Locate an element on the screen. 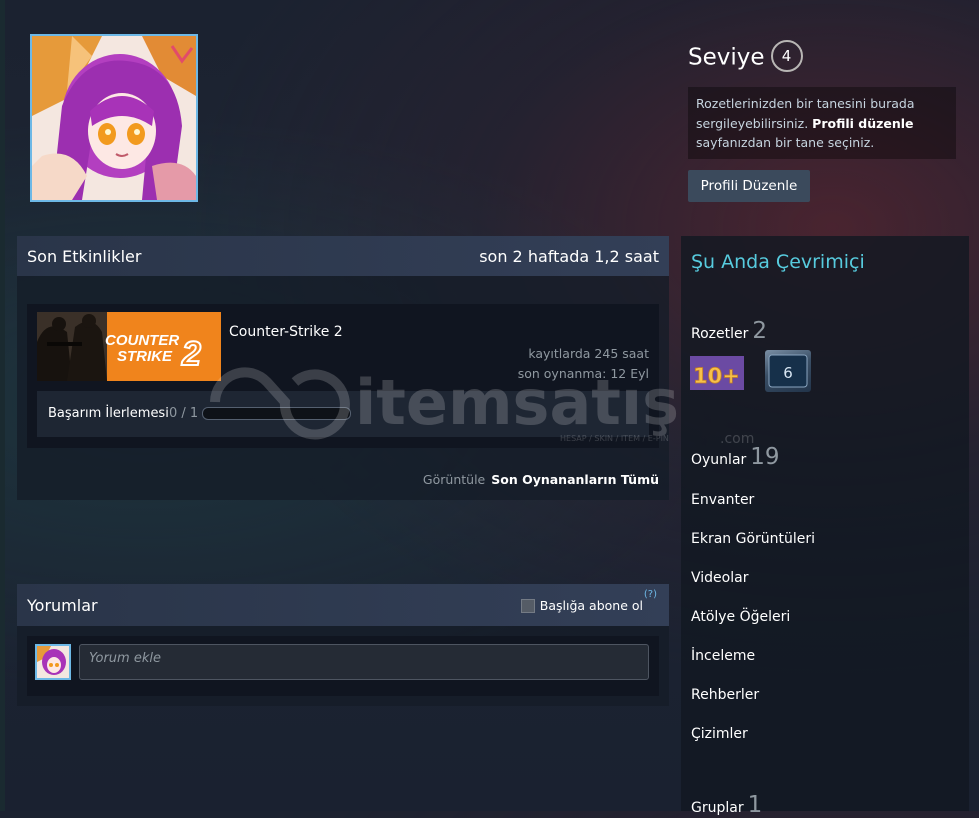  badge-level-text: 6 is located at coordinates (788, 373).